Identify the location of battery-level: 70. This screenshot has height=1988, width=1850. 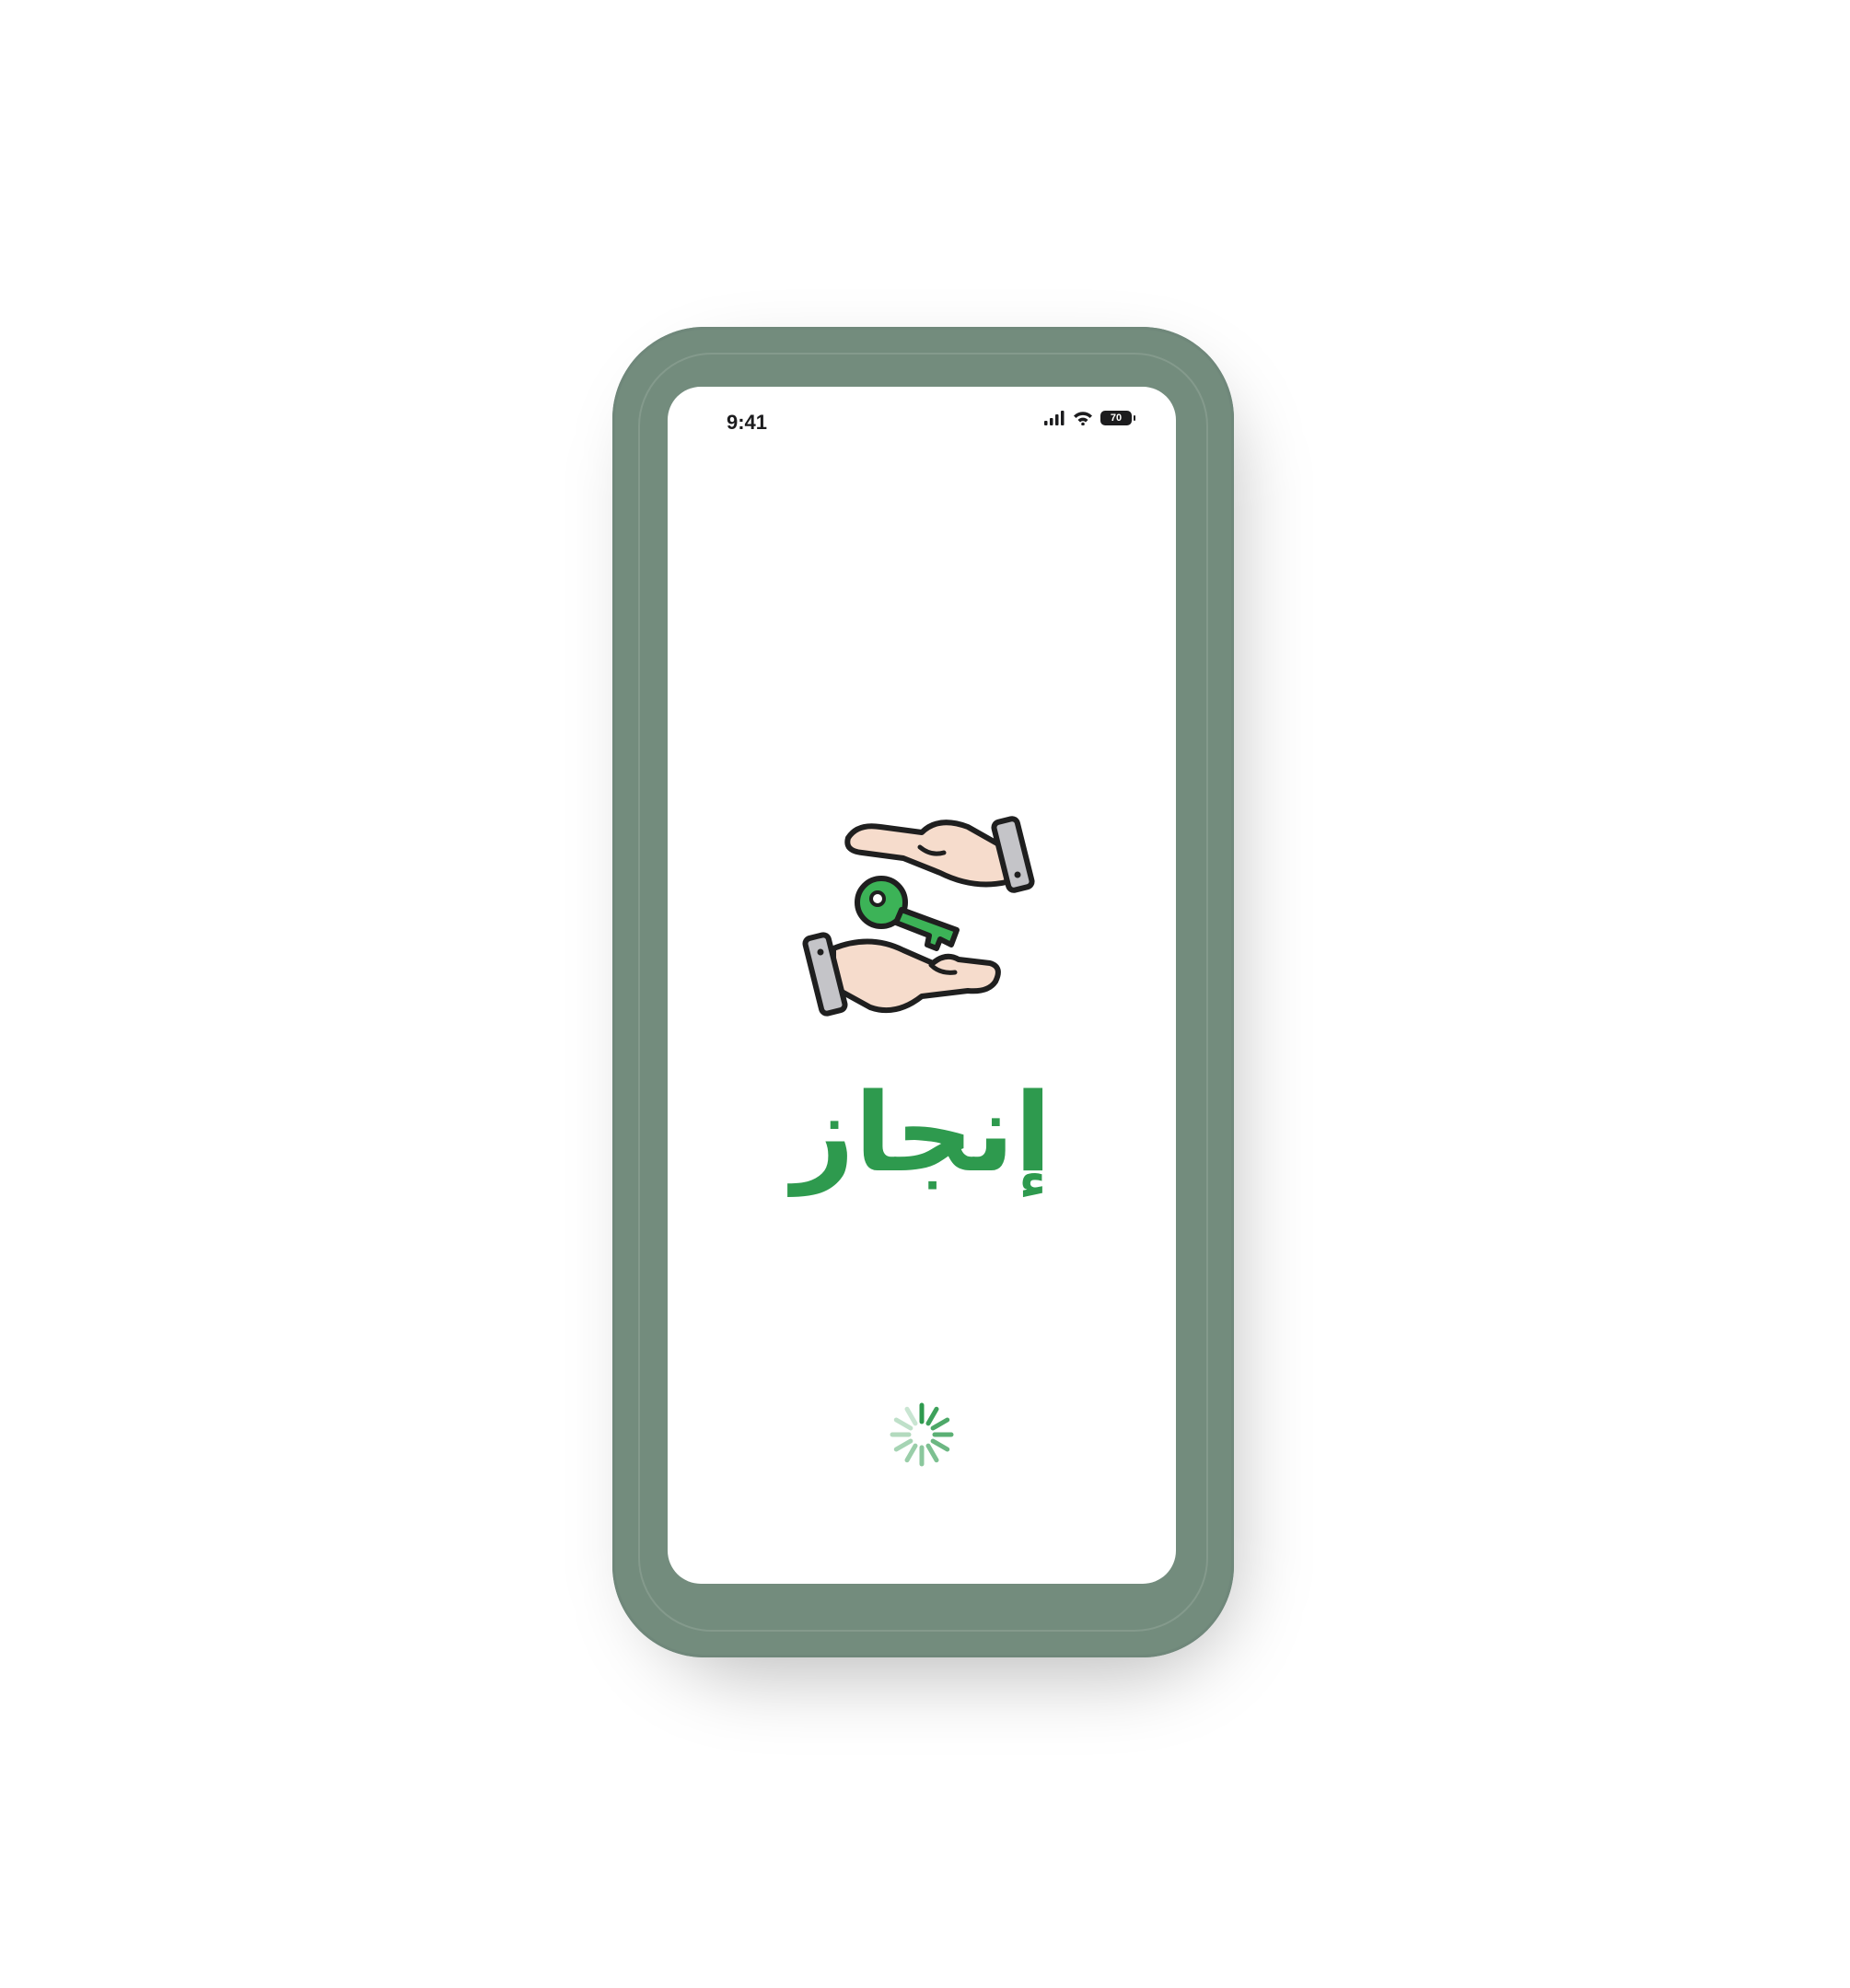
(1116, 419).